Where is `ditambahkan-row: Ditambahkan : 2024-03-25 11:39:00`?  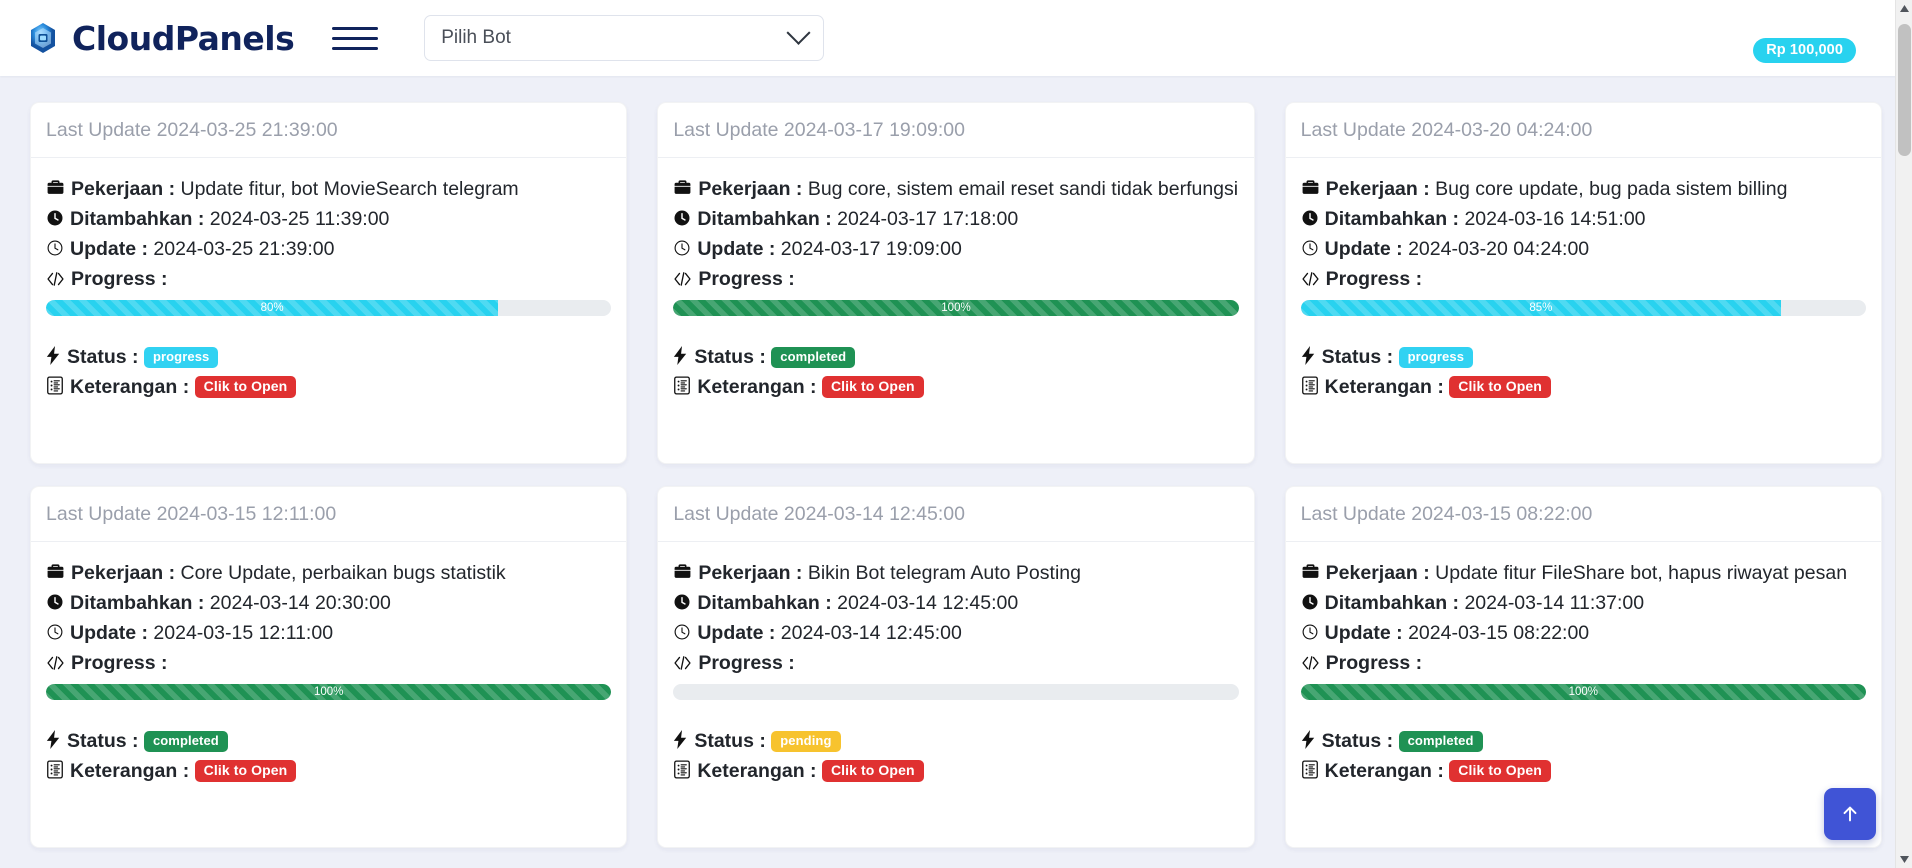
ditambahkan-row: Ditambahkan : 2024-03-25 11:39:00 is located at coordinates (328, 219).